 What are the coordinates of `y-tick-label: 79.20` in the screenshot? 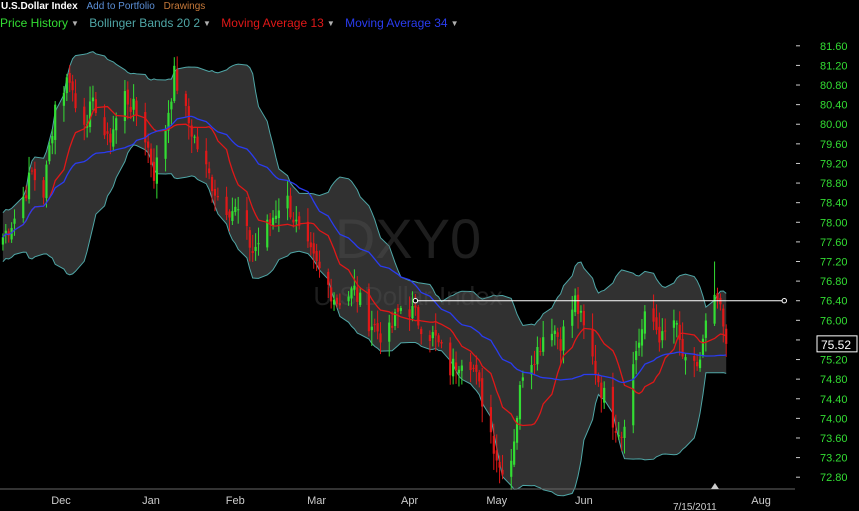 It's located at (834, 164).